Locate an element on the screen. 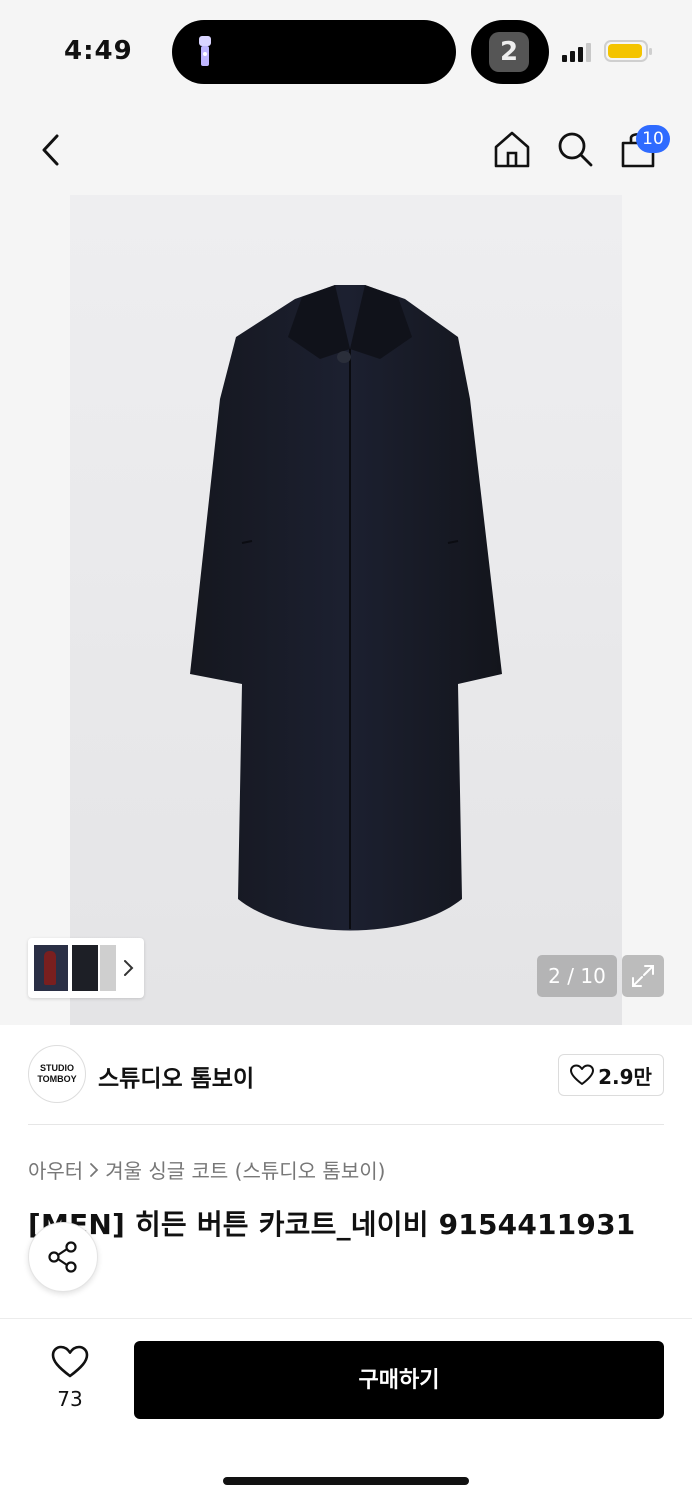  brand-name: 스튜디오 톰보이 is located at coordinates (176, 1076).